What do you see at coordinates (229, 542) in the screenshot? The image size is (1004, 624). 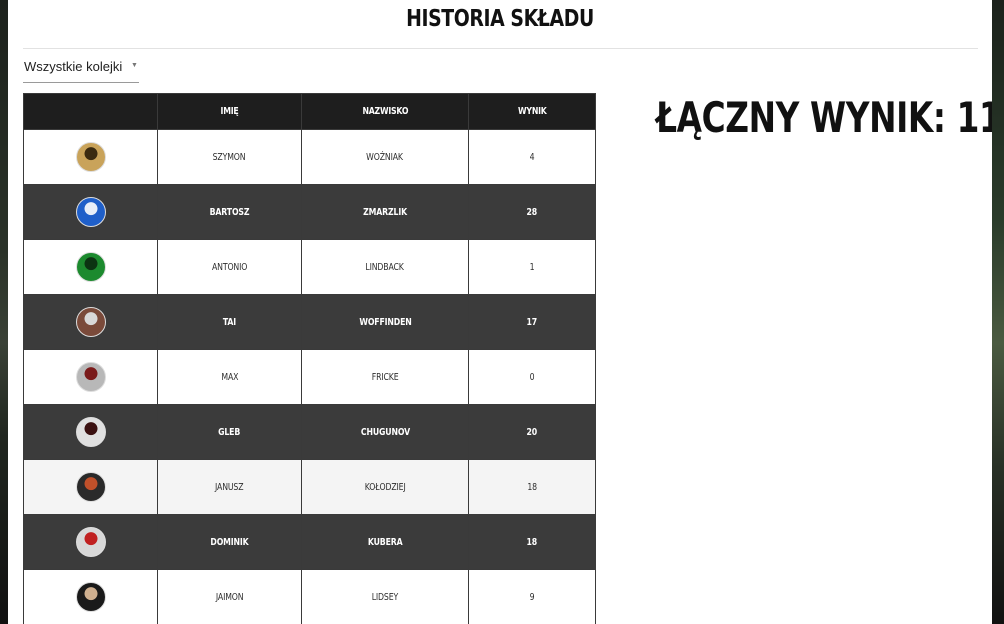 I see `player-first-name: DOMINIK` at bounding box center [229, 542].